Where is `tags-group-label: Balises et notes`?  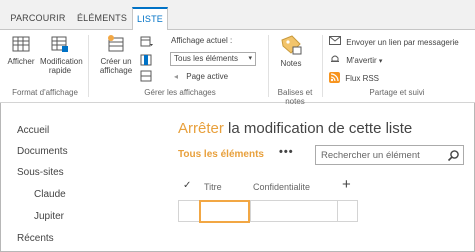
tags-group-label: Balises et notes is located at coordinates (295, 97).